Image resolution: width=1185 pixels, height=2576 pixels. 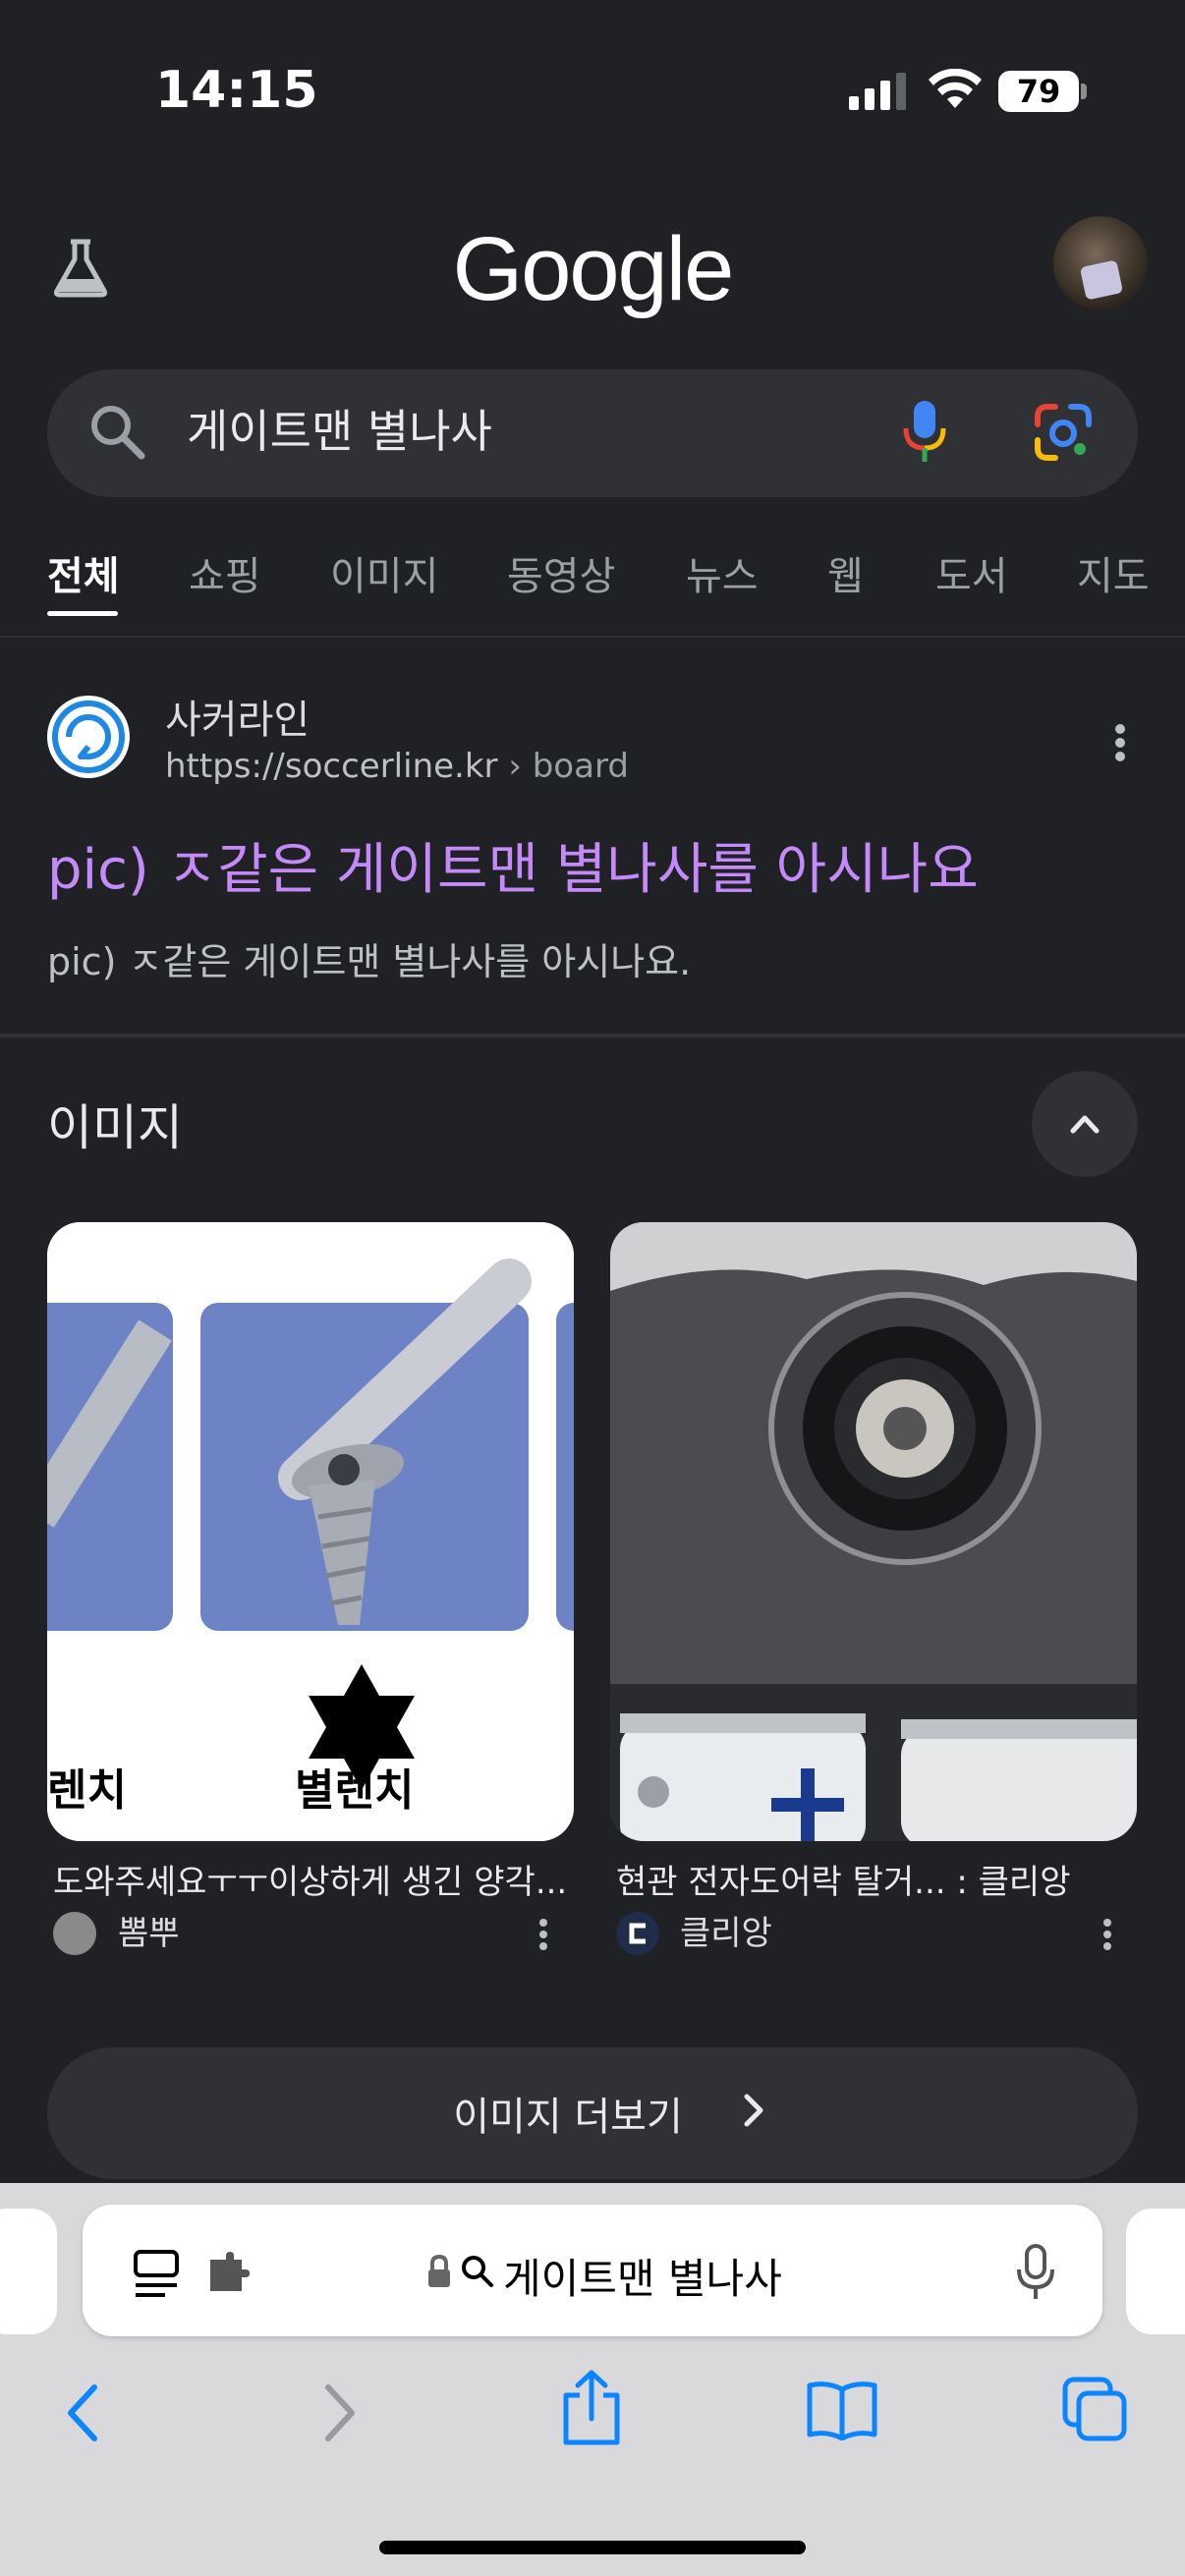 What do you see at coordinates (972, 572) in the screenshot?
I see `tab-books: 도서` at bounding box center [972, 572].